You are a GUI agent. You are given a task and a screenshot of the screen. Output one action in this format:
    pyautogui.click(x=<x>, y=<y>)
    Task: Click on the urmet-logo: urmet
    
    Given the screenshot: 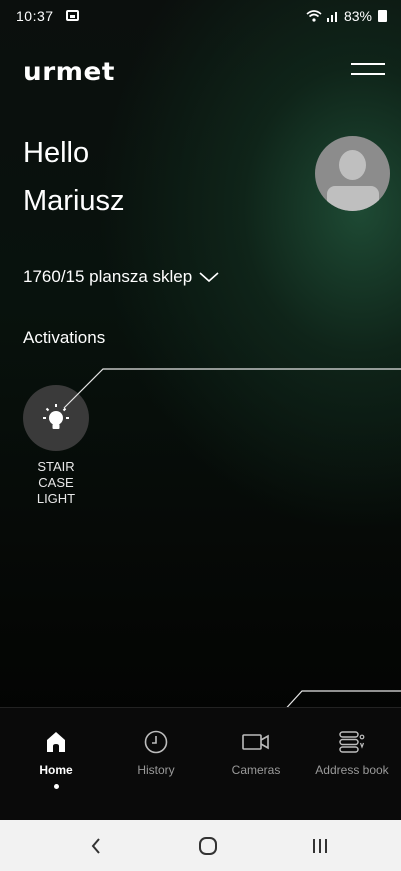 What is the action you would take?
    pyautogui.click(x=69, y=71)
    